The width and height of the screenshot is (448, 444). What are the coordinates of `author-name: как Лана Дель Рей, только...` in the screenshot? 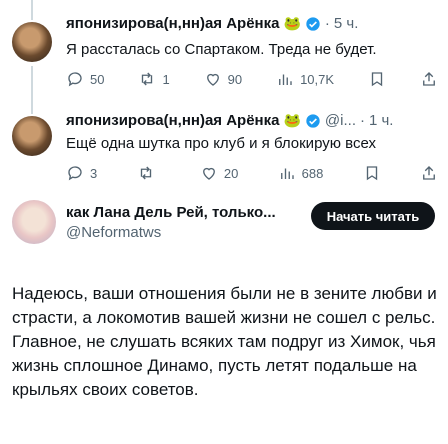 It's located at (171, 212).